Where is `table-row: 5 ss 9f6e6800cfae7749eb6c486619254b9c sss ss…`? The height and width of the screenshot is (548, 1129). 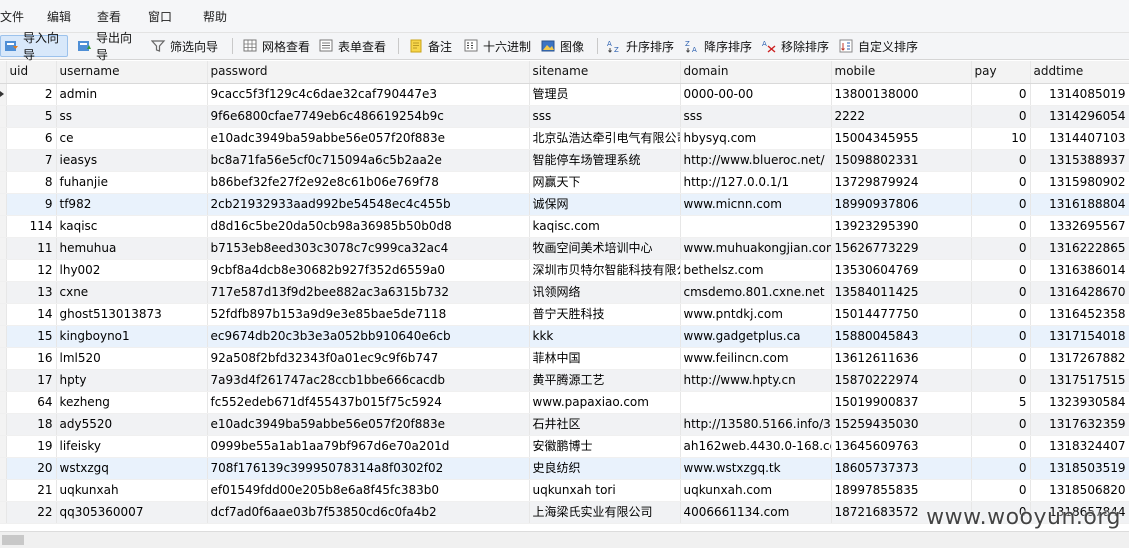
table-row: 5 ss 9f6e6800cfae7749eb6c486619254b9c sss ss… is located at coordinates (564, 116).